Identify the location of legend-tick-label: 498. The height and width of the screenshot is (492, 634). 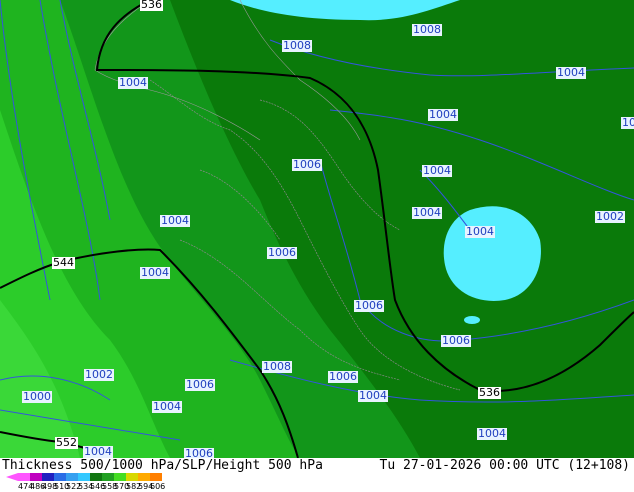
(50, 486).